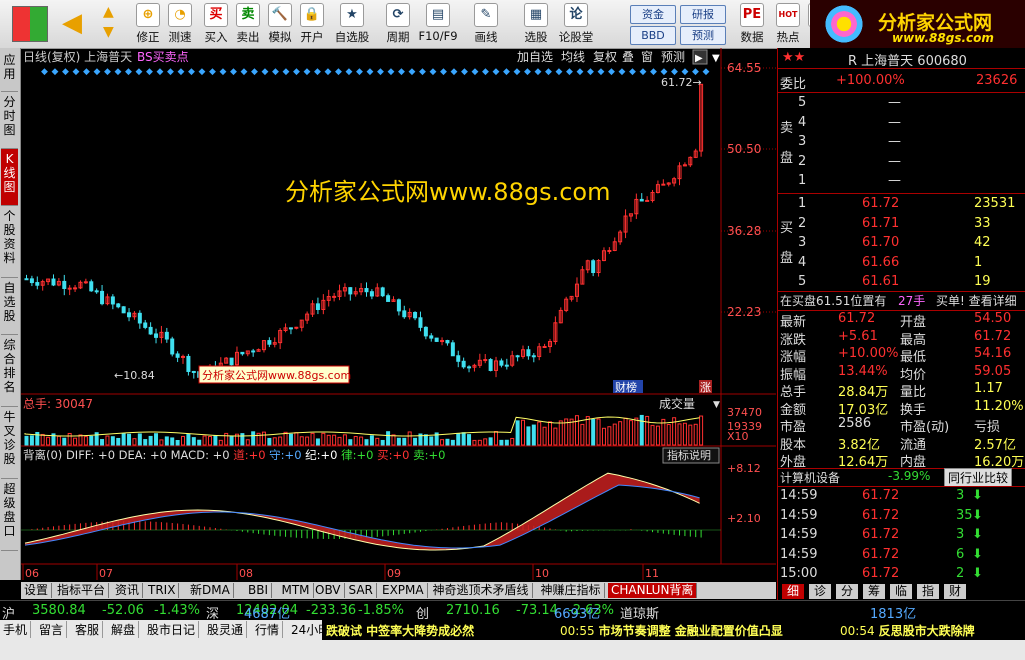 The image size is (1025, 660). What do you see at coordinates (9, 515) in the screenshot?
I see `left-tab-7: 超级盘口` at bounding box center [9, 515].